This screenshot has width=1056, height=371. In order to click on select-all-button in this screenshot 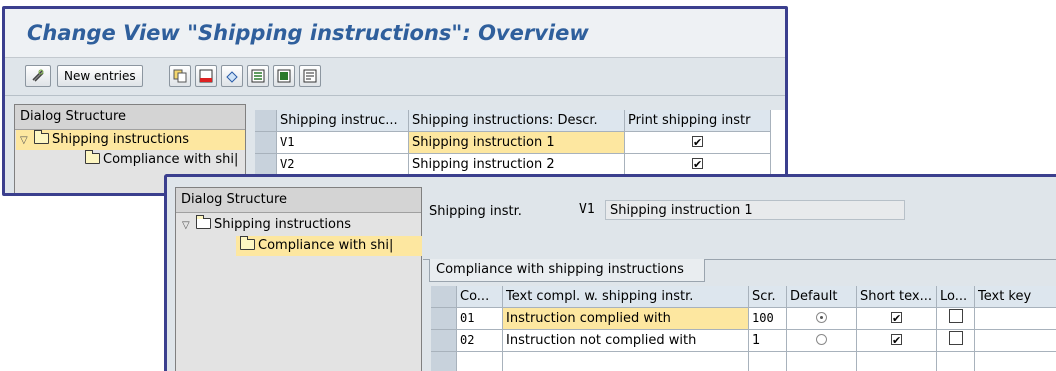, I will do `click(258, 76)`.